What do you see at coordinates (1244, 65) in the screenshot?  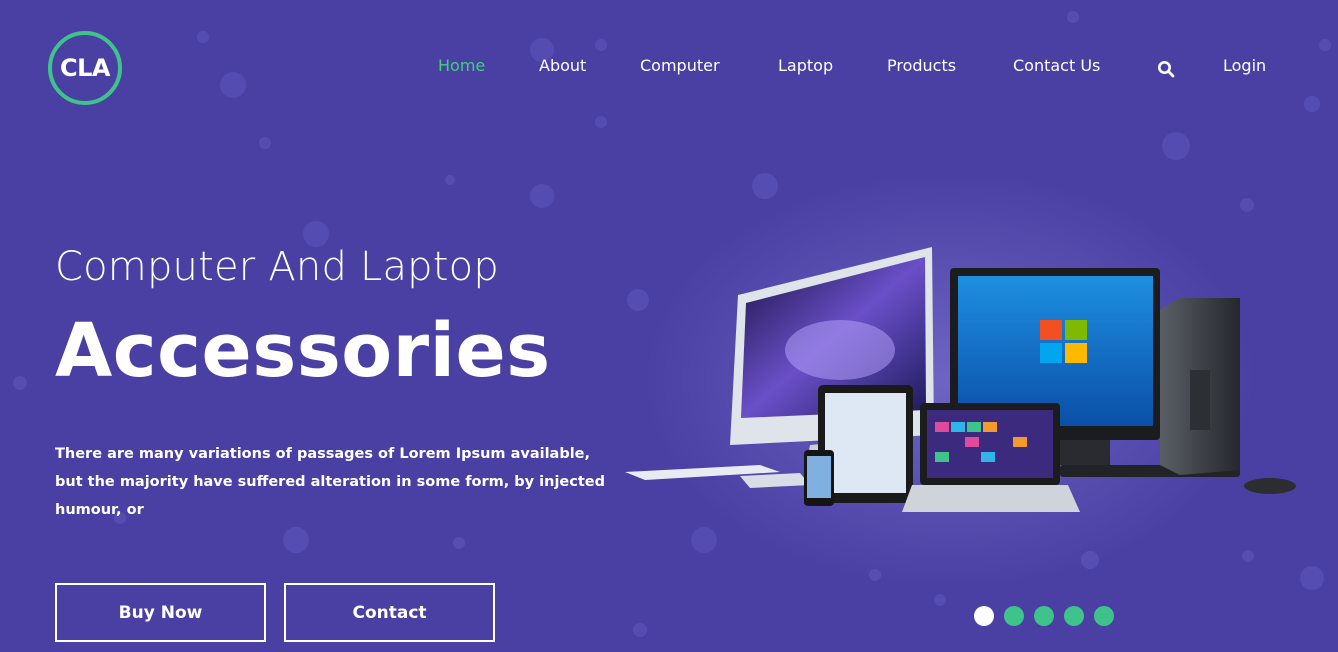 I see `login-link: Login` at bounding box center [1244, 65].